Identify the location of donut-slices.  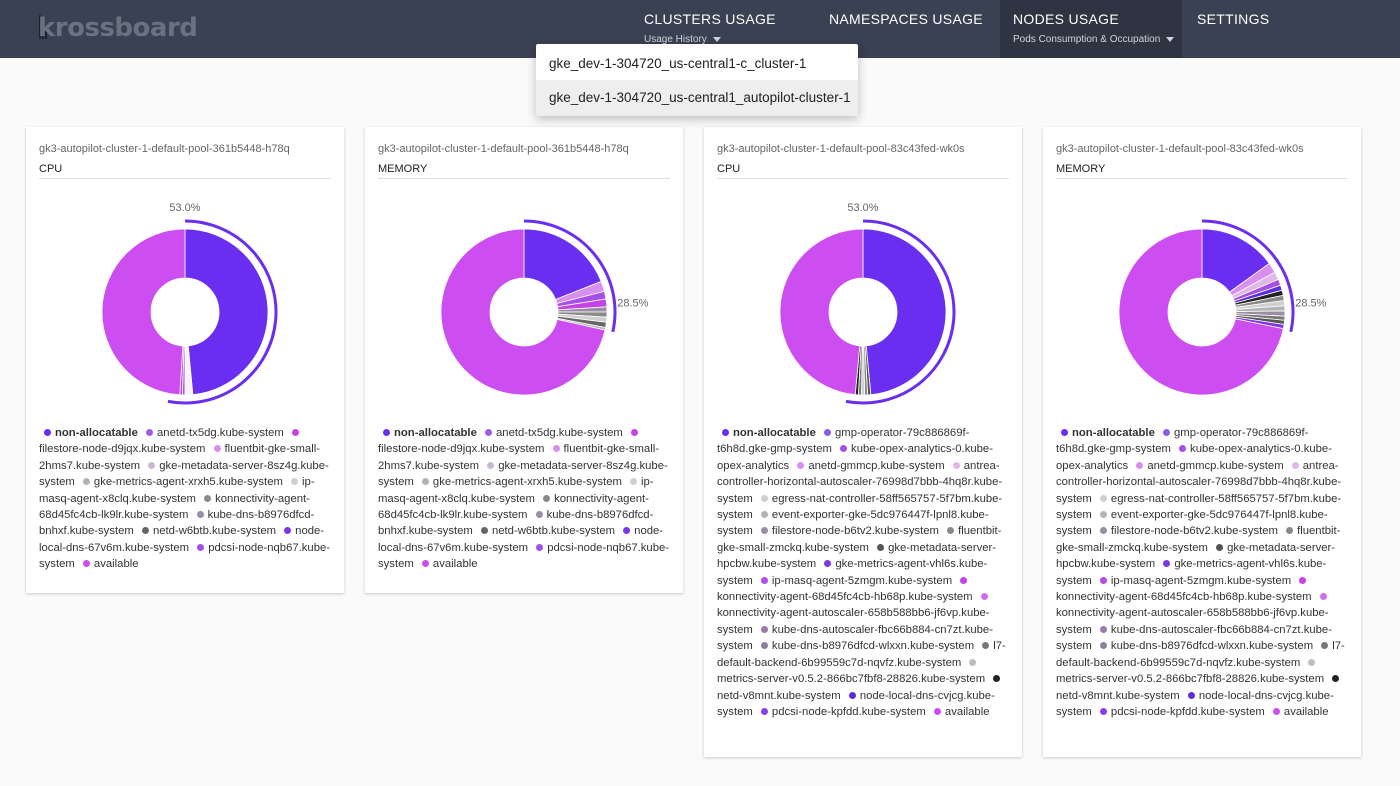
(524, 312).